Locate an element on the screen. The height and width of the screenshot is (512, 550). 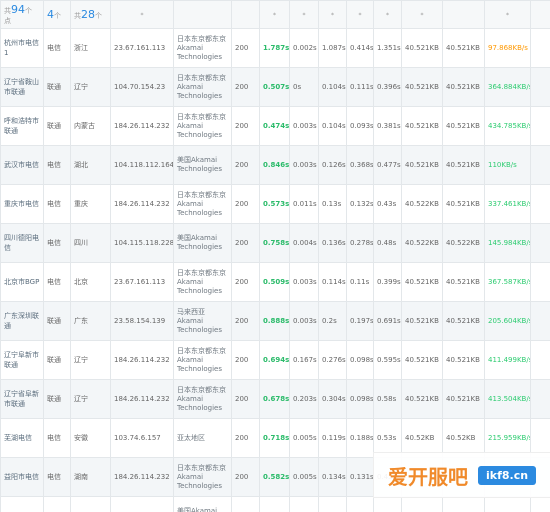
node-name: 德阳市电信 is located at coordinates (22, 504).